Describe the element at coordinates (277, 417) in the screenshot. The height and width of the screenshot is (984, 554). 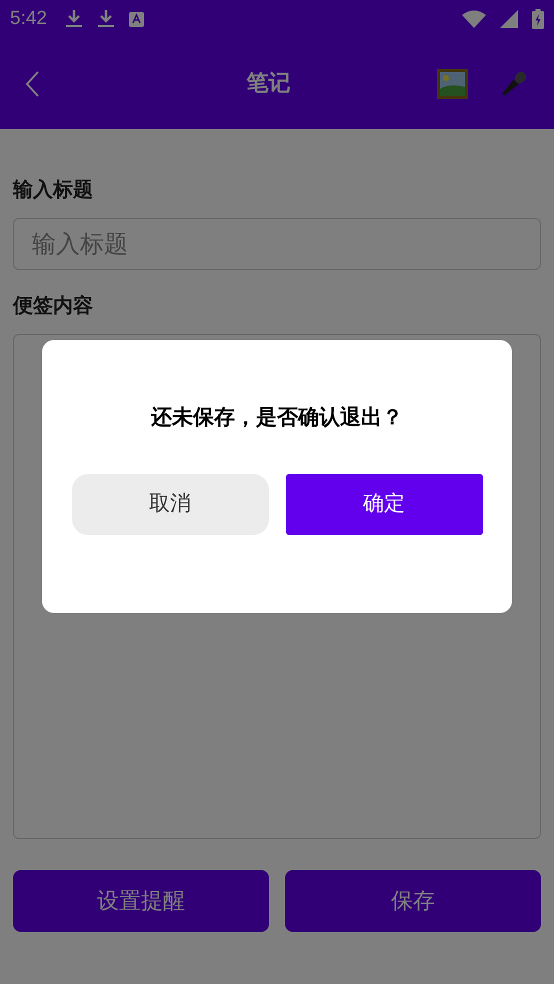
I see `dialog-message: 还未保存，是否确认退出？` at that location.